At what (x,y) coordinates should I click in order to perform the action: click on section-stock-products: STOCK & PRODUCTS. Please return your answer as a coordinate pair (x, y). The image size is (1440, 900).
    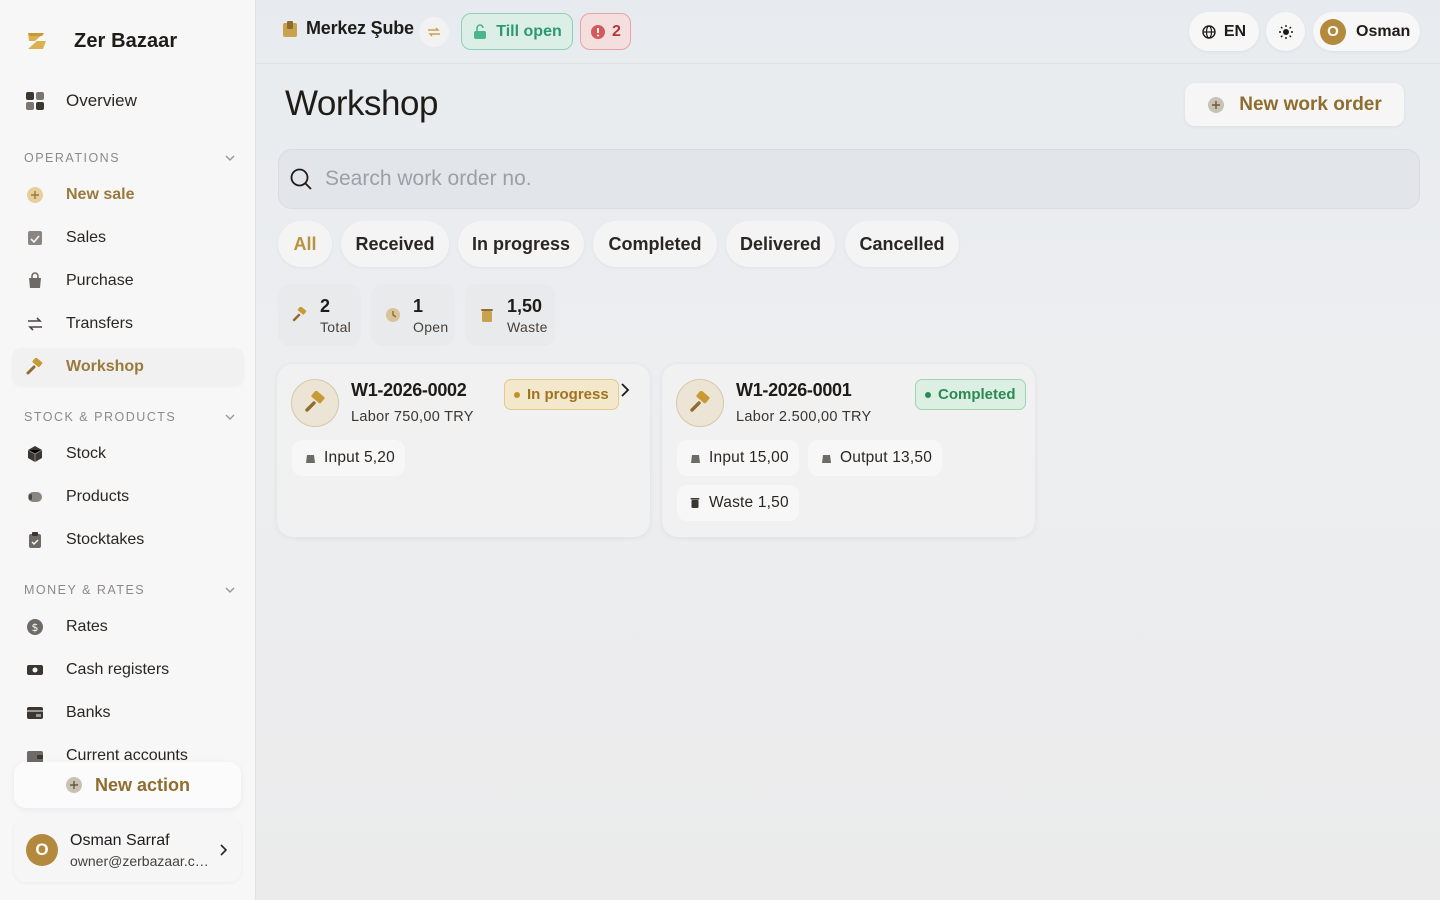
    Looking at the image, I should click on (130, 417).